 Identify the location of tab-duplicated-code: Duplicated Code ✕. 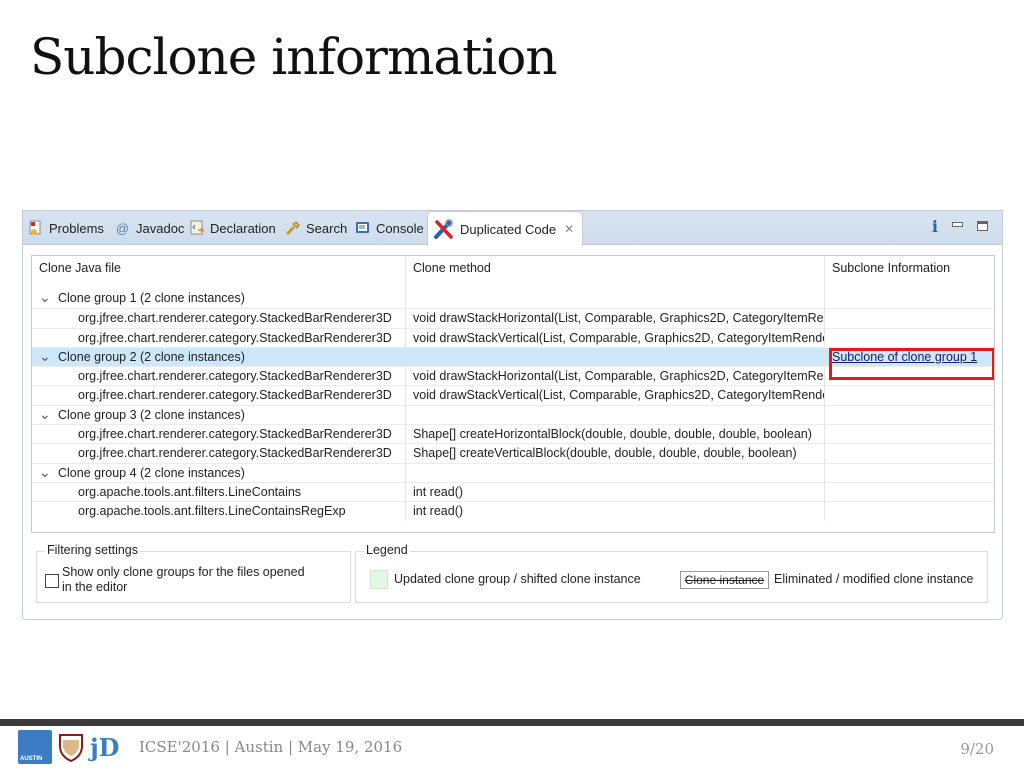
(505, 228).